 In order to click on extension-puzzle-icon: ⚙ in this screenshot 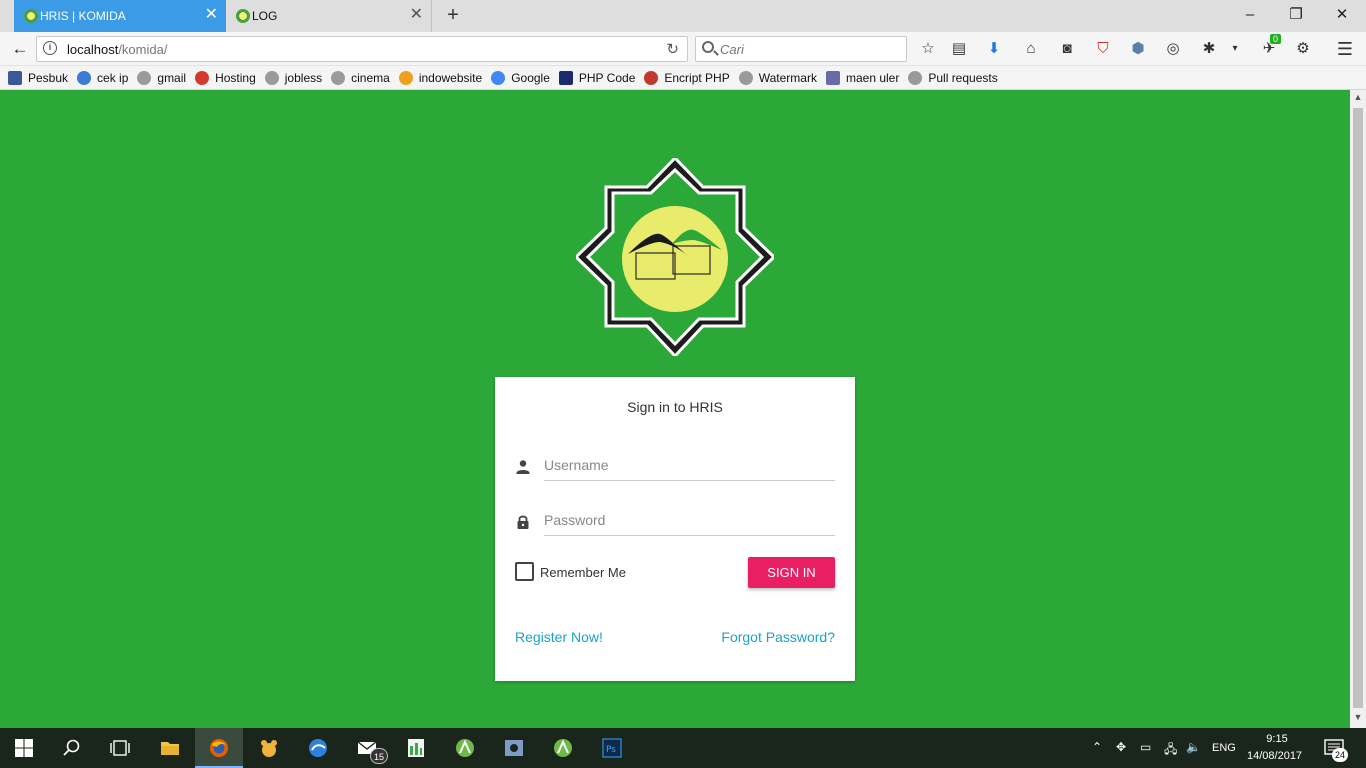, I will do `click(1303, 49)`.